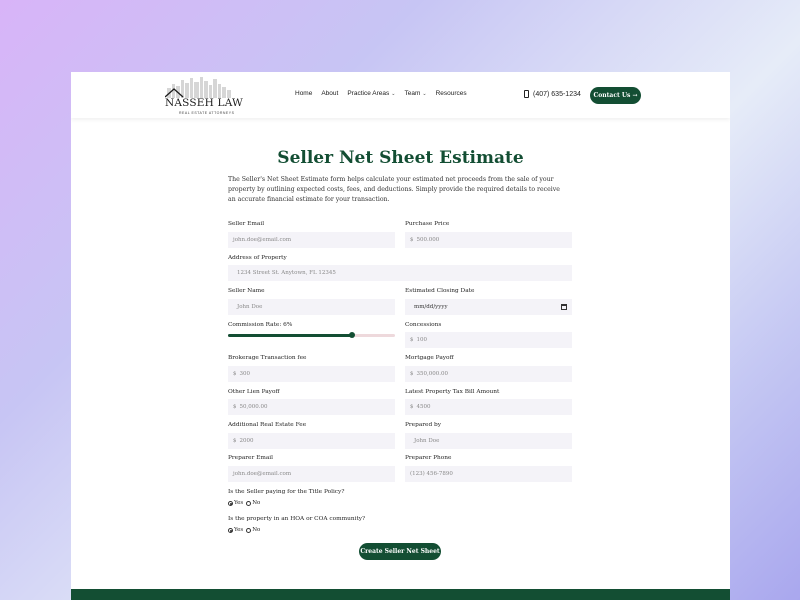  What do you see at coordinates (423, 407) in the screenshot?
I see `placeholder: 4500` at bounding box center [423, 407].